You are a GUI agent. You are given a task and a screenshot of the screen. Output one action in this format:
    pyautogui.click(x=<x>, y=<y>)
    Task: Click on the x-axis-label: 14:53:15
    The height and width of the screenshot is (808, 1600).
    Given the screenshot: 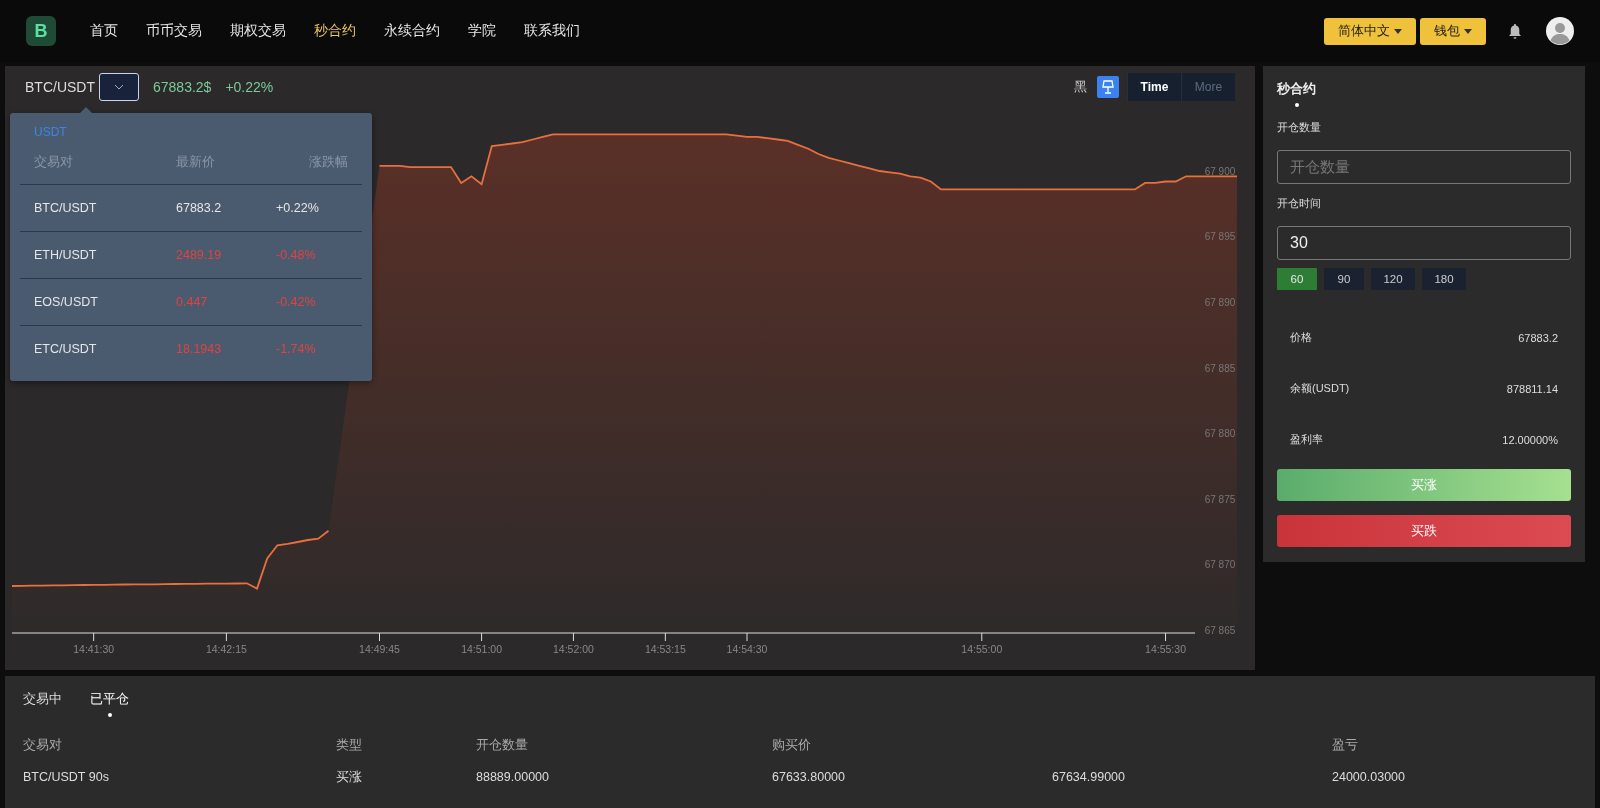 What is the action you would take?
    pyautogui.click(x=665, y=649)
    